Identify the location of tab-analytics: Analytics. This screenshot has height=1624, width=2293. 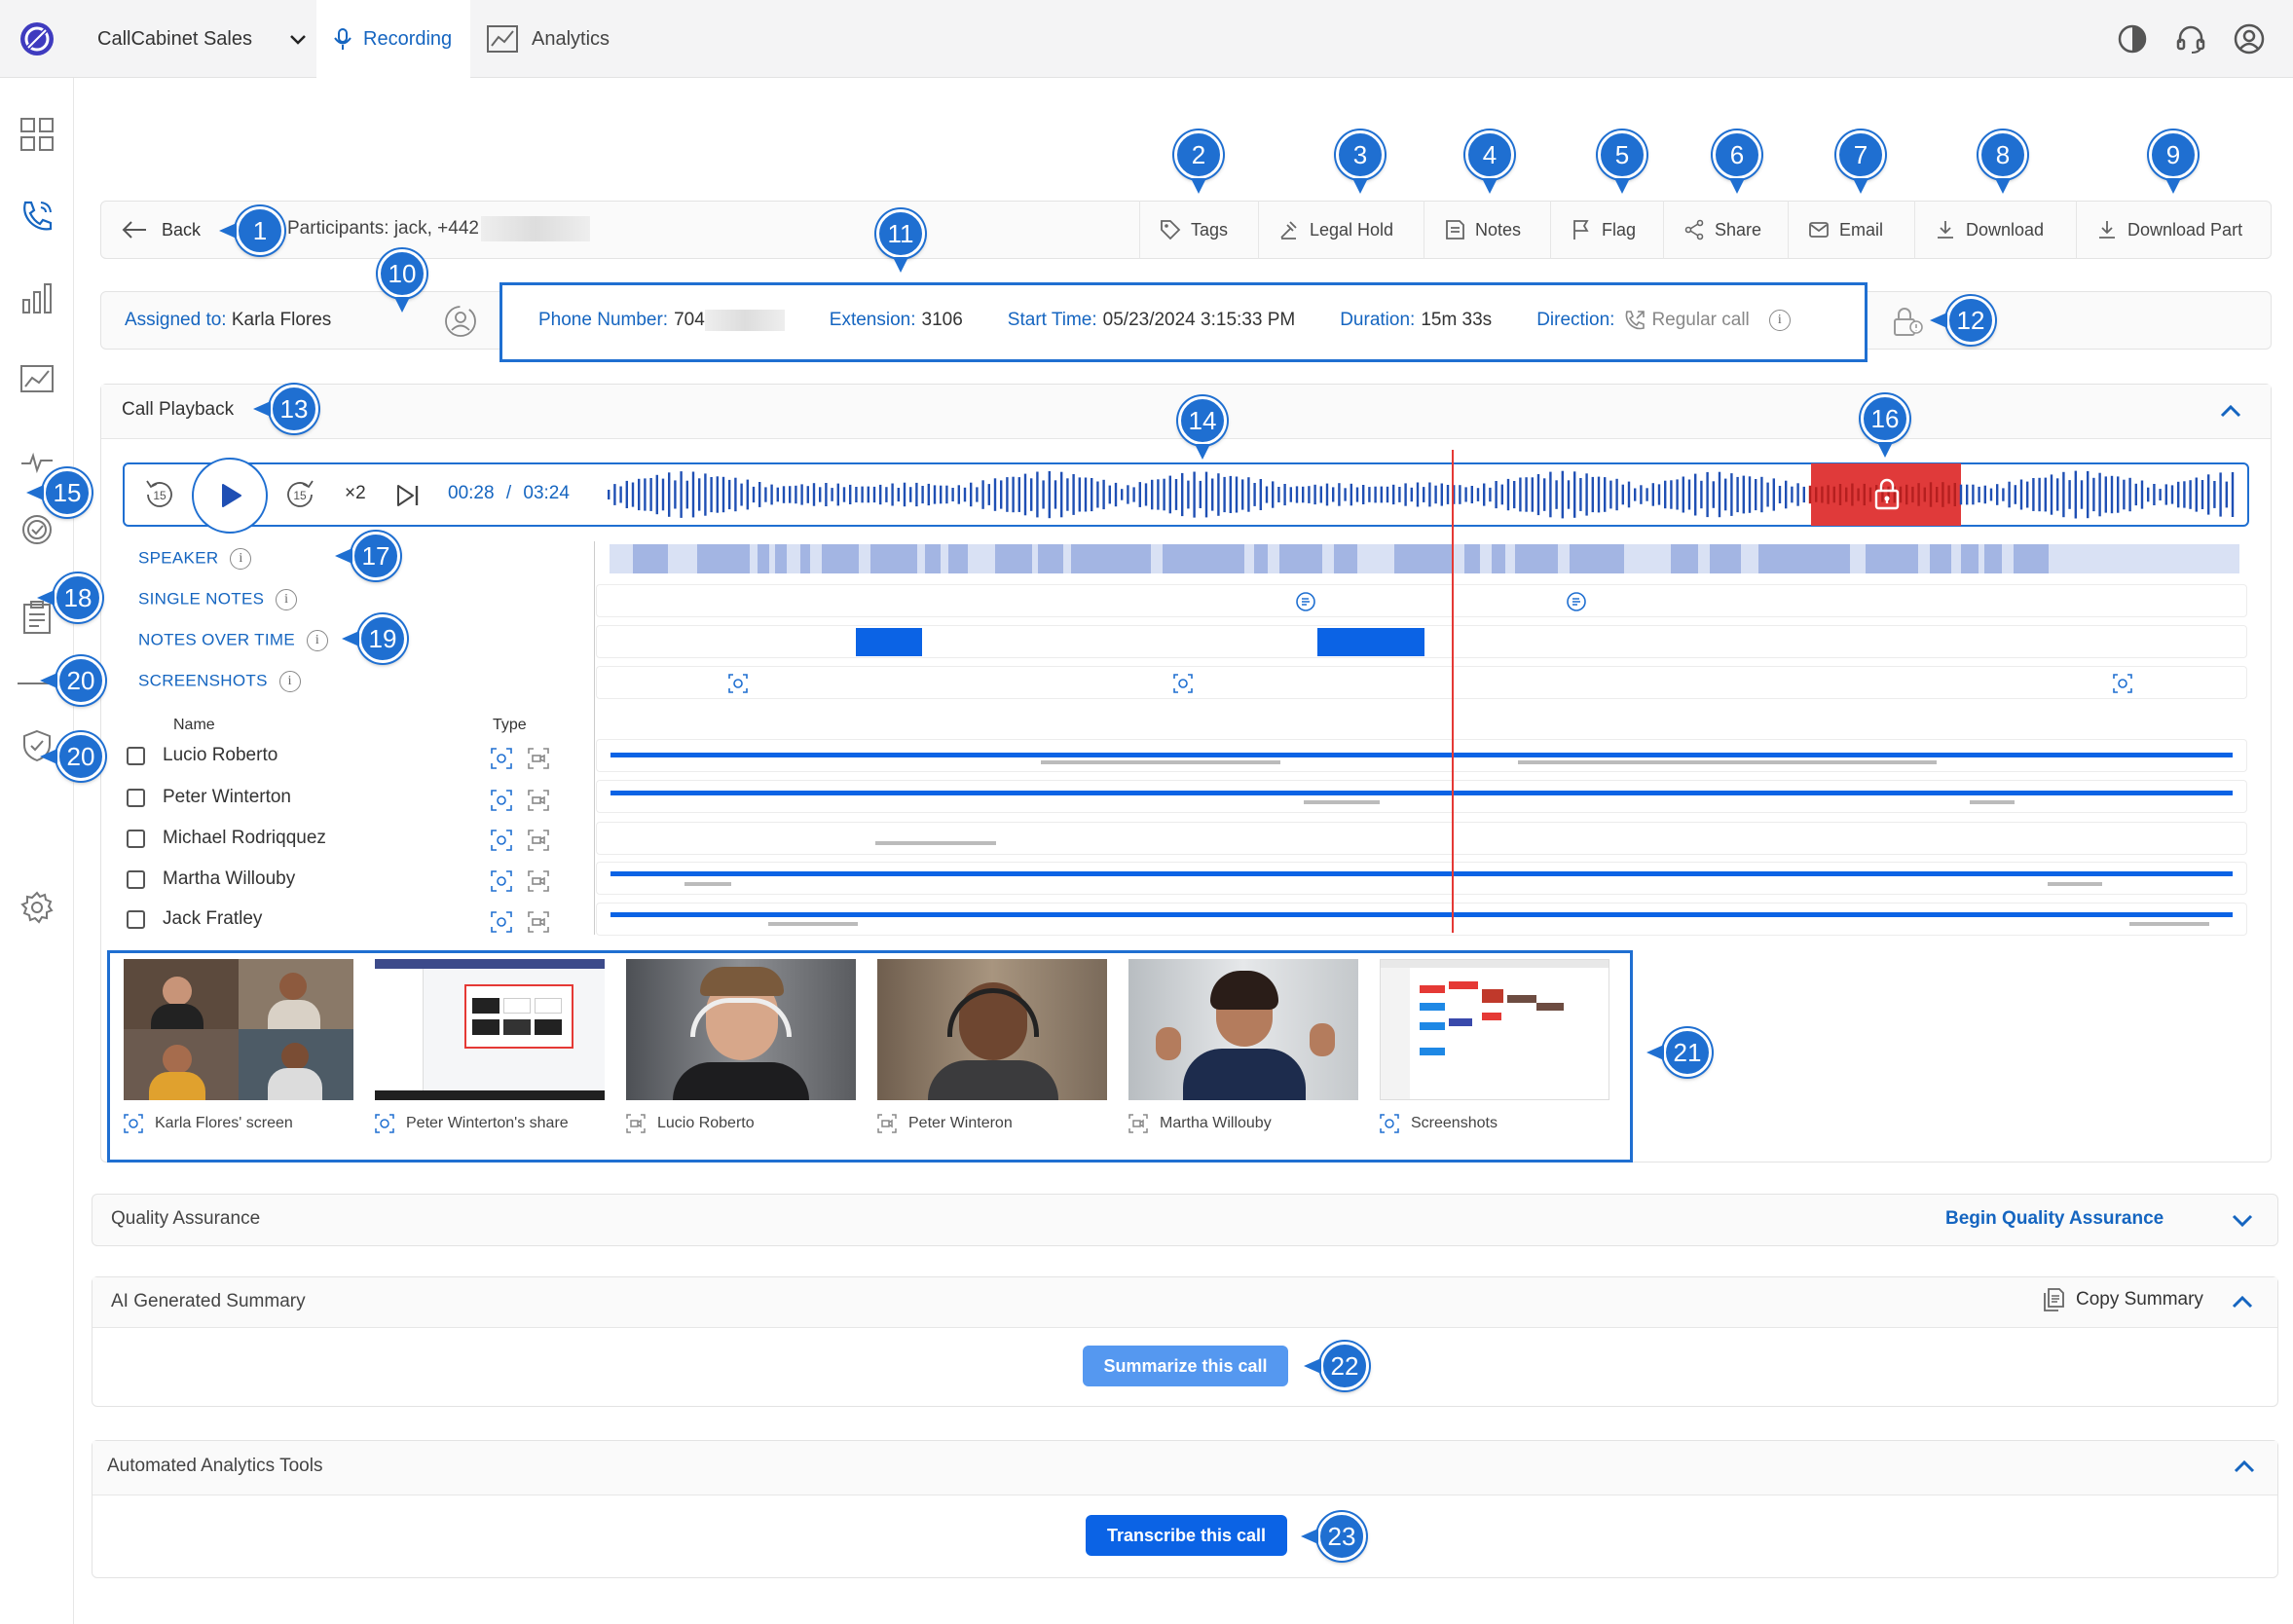
(548, 39).